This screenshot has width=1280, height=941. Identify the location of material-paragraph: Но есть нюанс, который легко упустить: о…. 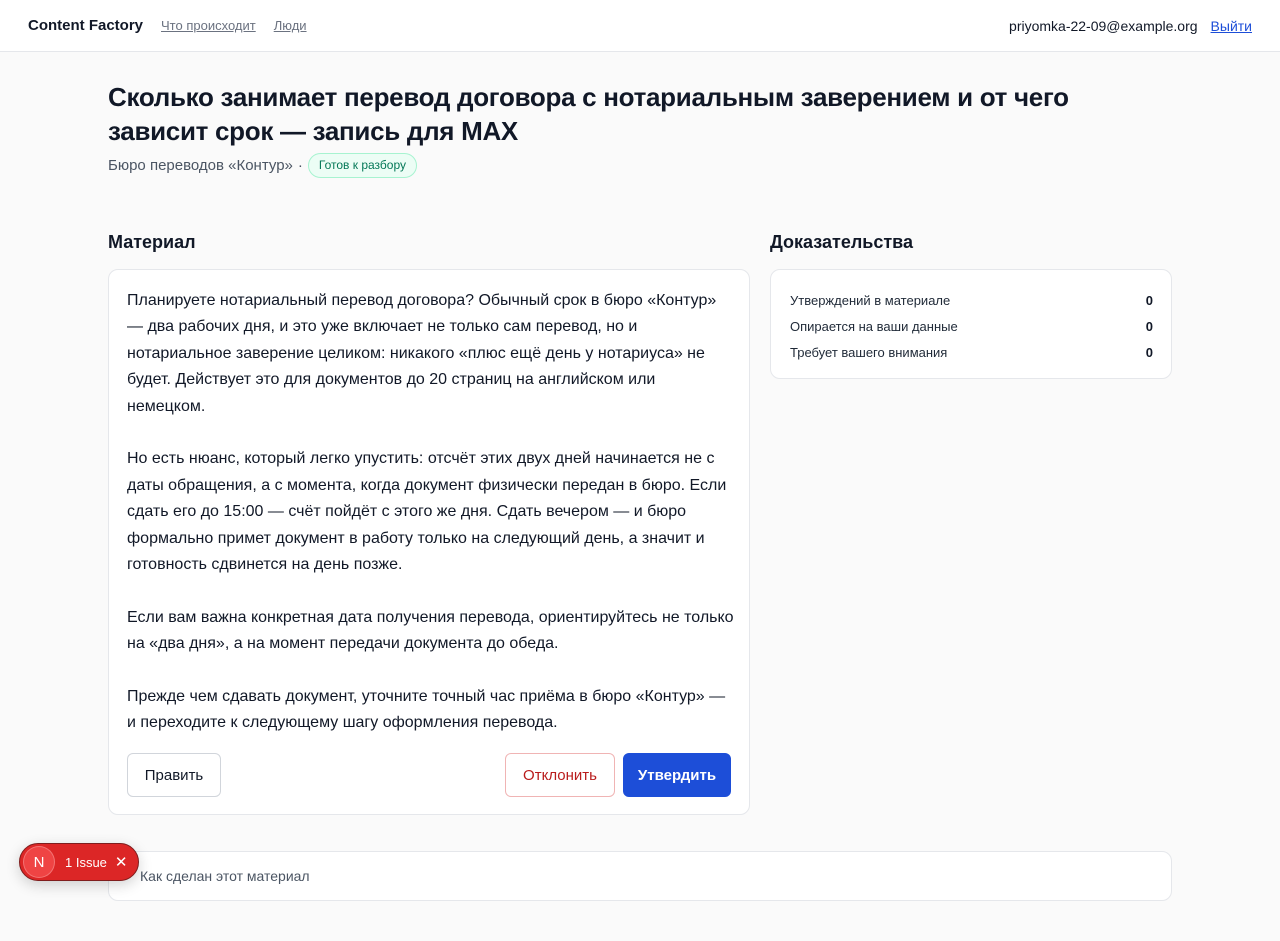
(427, 512).